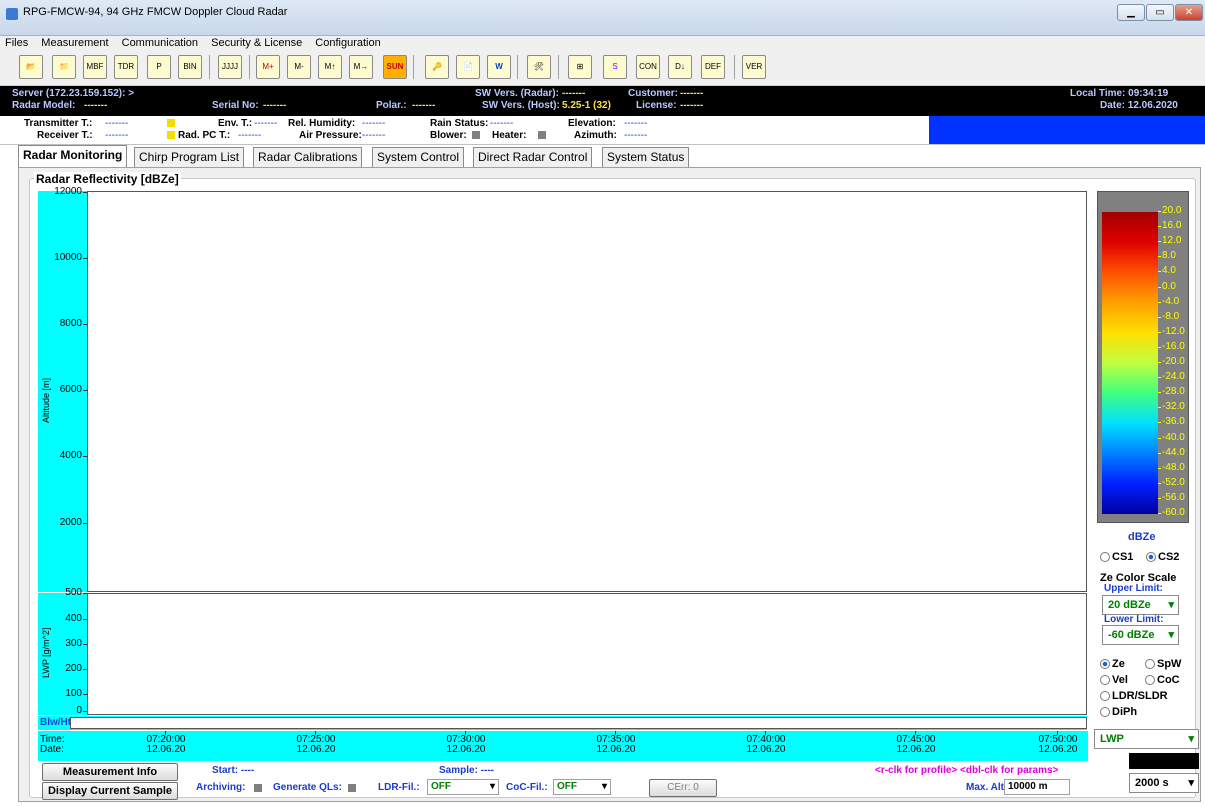 The height and width of the screenshot is (807, 1205). Describe the element at coordinates (967, 770) in the screenshot. I see `hint-text: <r-clk for profile> <dbl-clk for params>` at that location.